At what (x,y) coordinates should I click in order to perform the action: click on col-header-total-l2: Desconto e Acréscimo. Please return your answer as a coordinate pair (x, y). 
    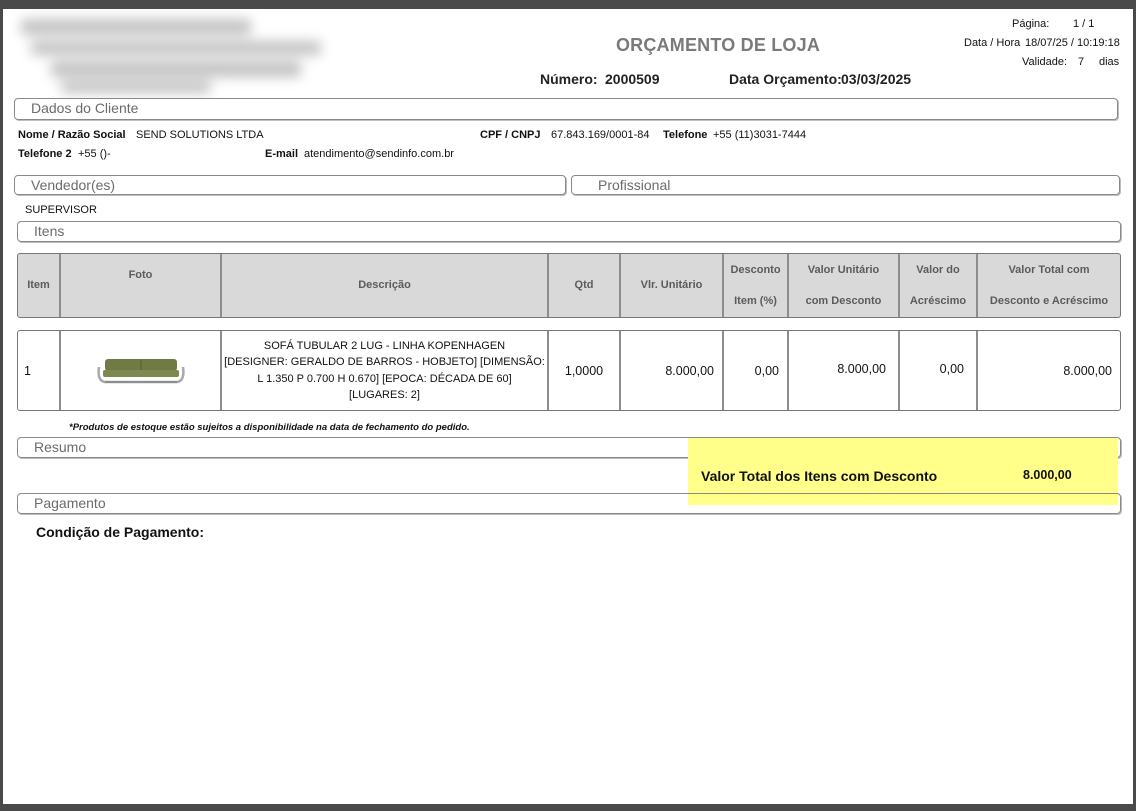
    Looking at the image, I should click on (1049, 300).